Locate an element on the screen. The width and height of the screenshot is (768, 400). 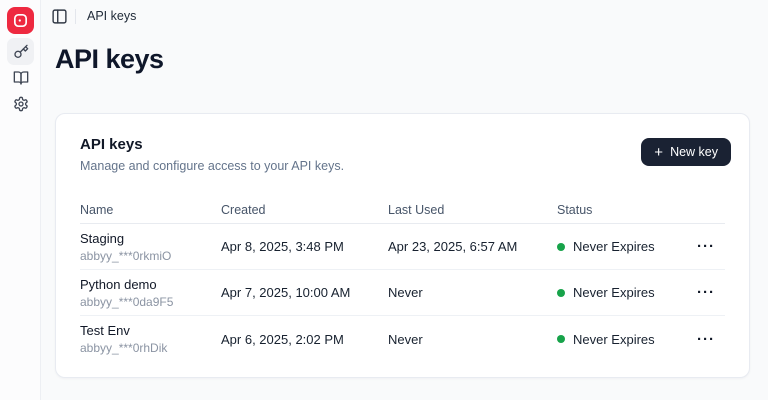
sidebar is located at coordinates (20, 200).